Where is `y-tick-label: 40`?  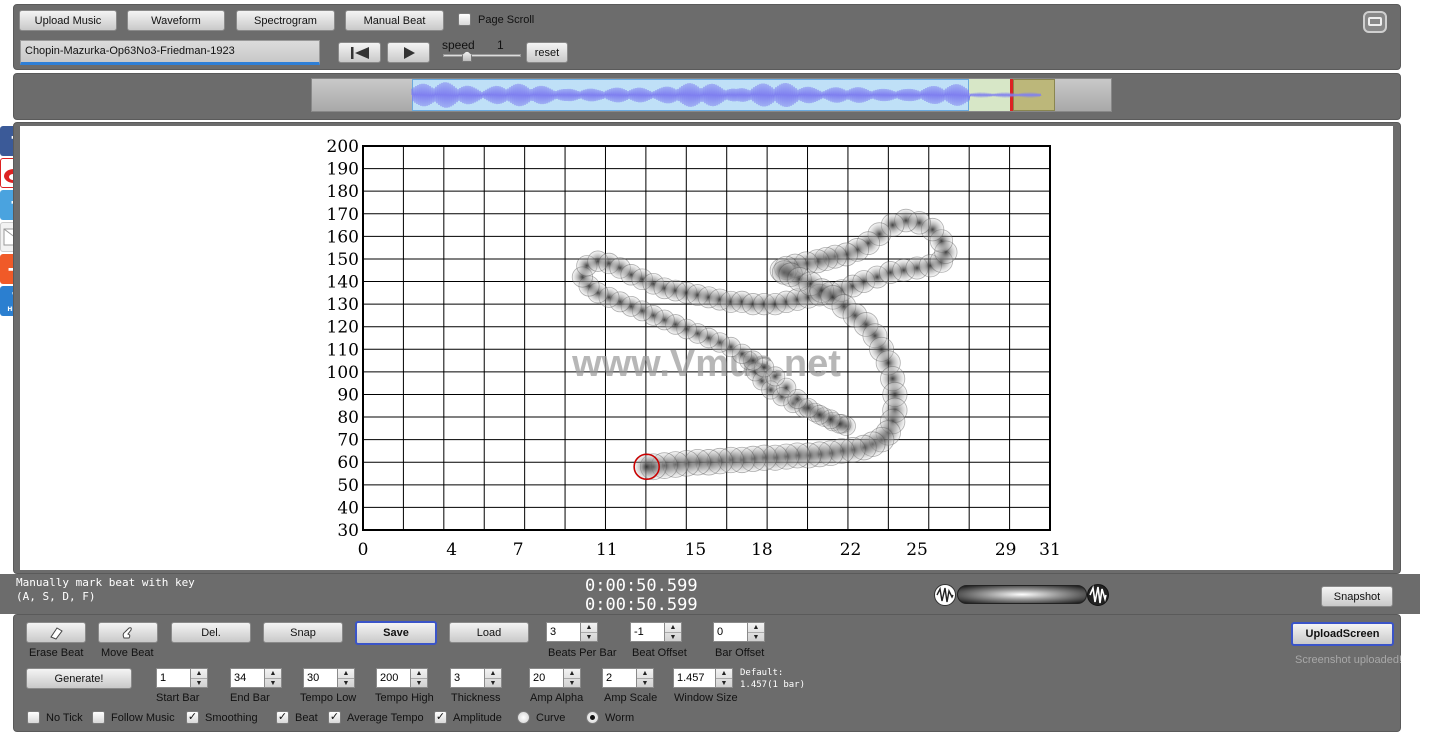
y-tick-label: 40 is located at coordinates (348, 508).